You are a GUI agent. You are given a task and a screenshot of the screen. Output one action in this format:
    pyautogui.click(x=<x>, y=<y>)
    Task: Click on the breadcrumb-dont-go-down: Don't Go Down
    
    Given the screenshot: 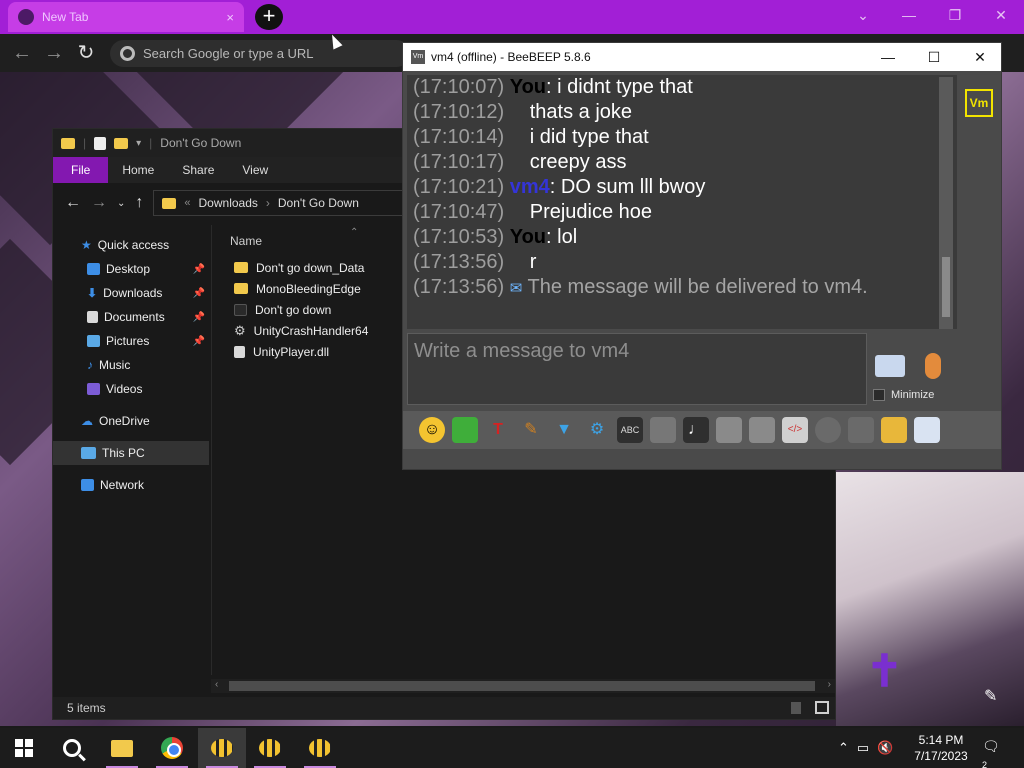 What is the action you would take?
    pyautogui.click(x=318, y=203)
    